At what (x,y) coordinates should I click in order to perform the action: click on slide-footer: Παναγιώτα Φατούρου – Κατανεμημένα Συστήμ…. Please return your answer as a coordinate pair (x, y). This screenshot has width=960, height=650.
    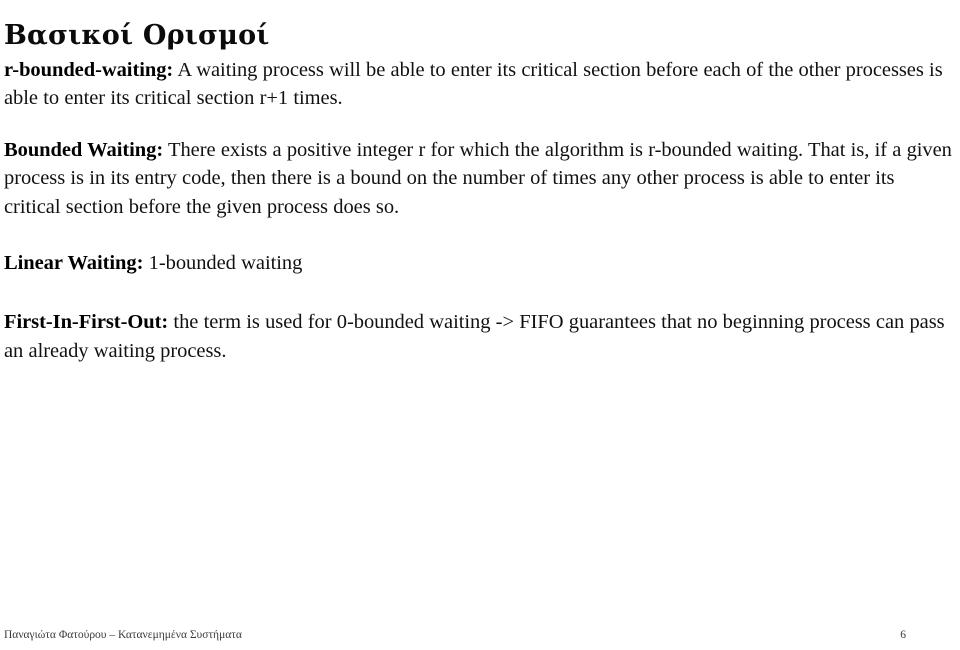
    Looking at the image, I should click on (480, 637).